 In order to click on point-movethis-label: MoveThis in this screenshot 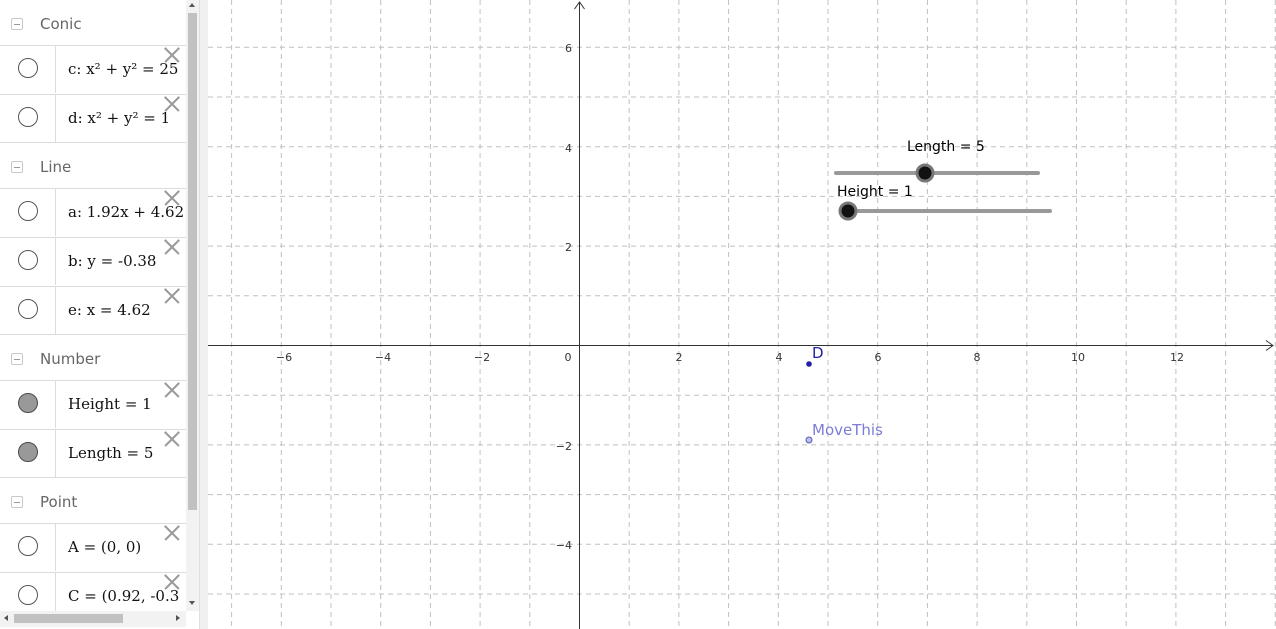, I will do `click(847, 430)`.